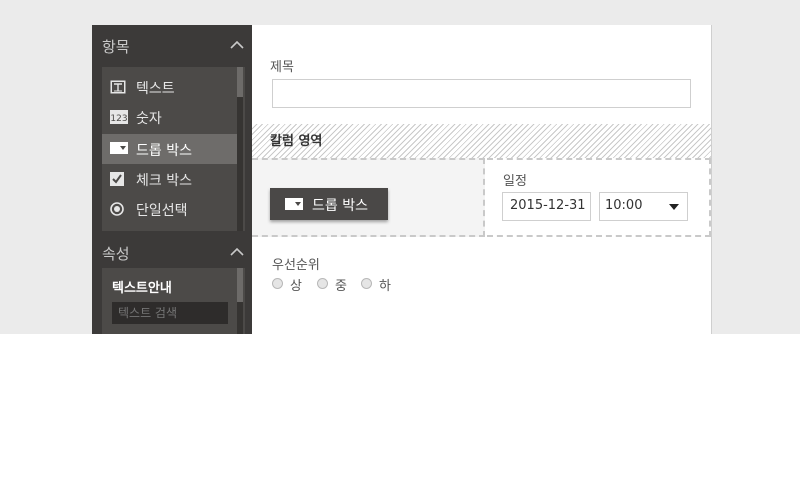  Describe the element at coordinates (149, 119) in the screenshot. I see `item-label: 숫자` at that location.